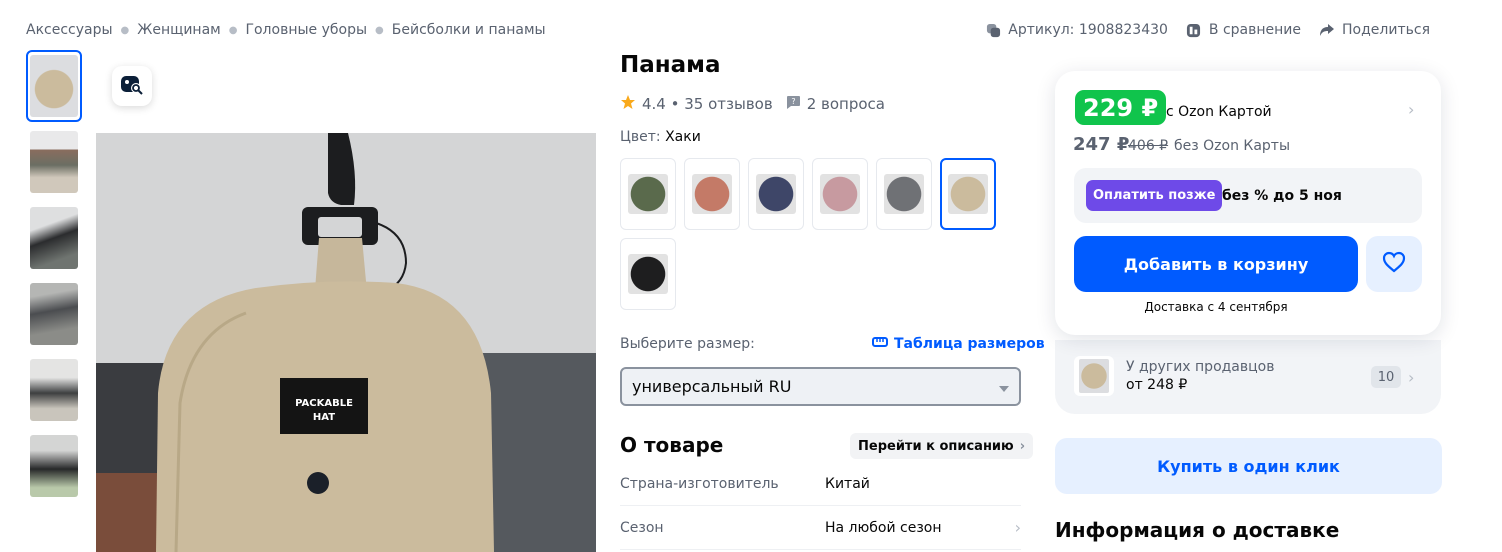 This screenshot has width=1502, height=552. I want to click on size-table-label: Таблица размеров, so click(969, 344).